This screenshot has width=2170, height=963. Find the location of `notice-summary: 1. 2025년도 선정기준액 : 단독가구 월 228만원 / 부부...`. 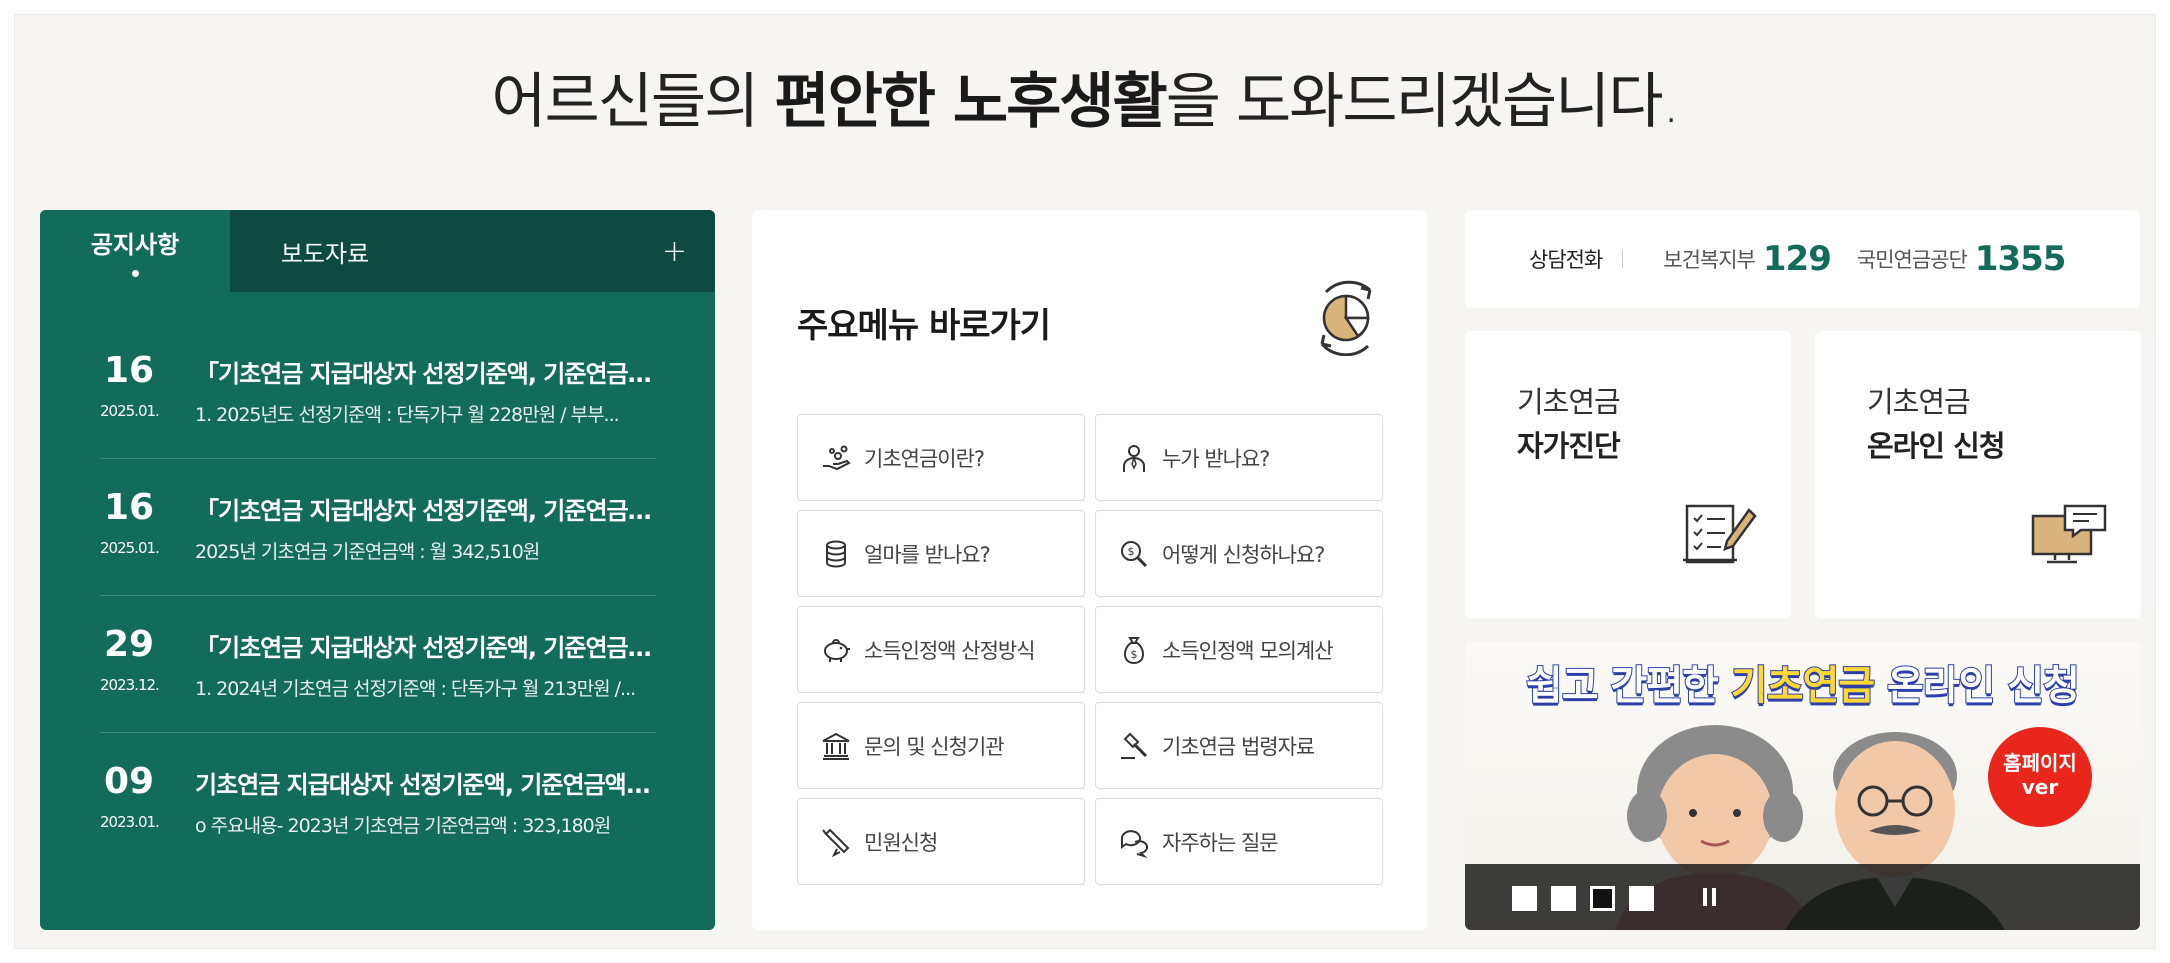

notice-summary: 1. 2025년도 선정기준액 : 단독가구 월 228만원 / 부부... is located at coordinates (407, 415).